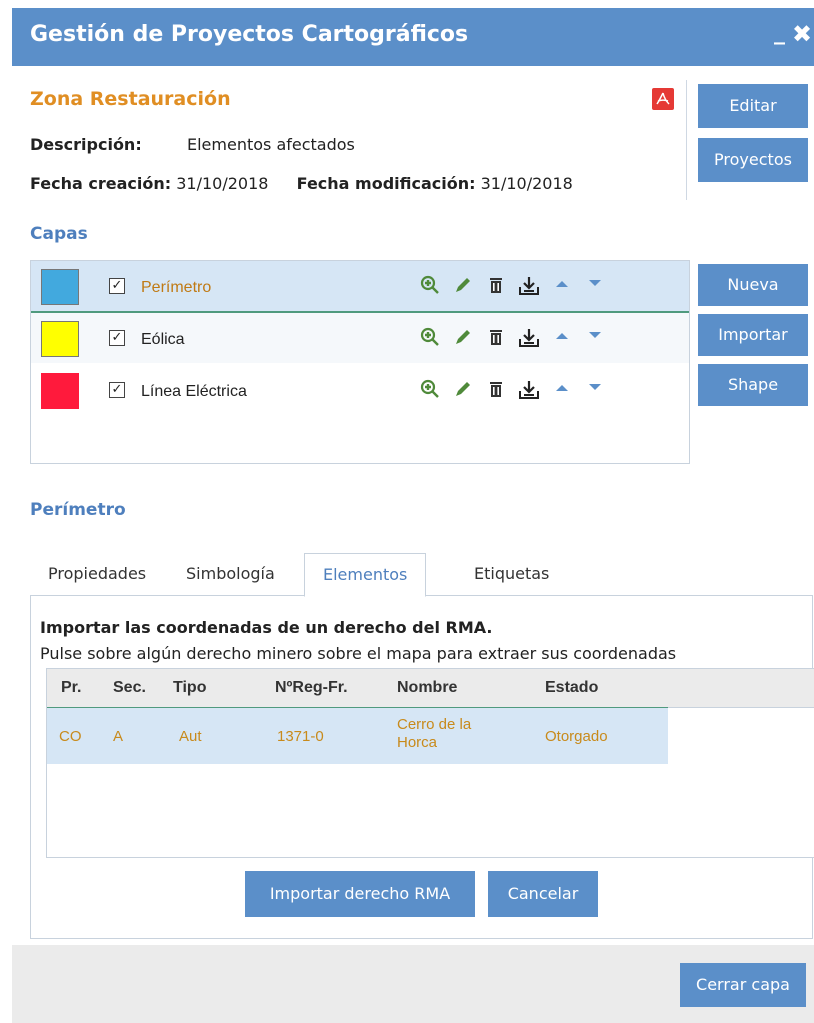 This screenshot has width=814, height=1023. Describe the element at coordinates (97, 574) in the screenshot. I see `tab-propiedades: Propiedades` at that location.